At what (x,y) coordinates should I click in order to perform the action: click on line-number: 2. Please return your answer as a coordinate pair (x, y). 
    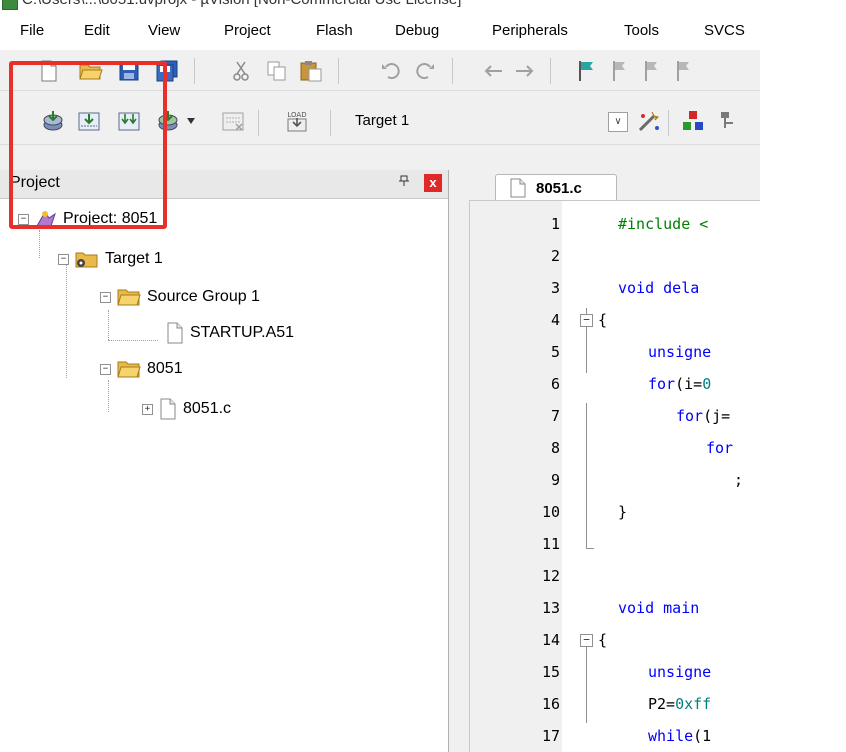
    Looking at the image, I should click on (555, 256).